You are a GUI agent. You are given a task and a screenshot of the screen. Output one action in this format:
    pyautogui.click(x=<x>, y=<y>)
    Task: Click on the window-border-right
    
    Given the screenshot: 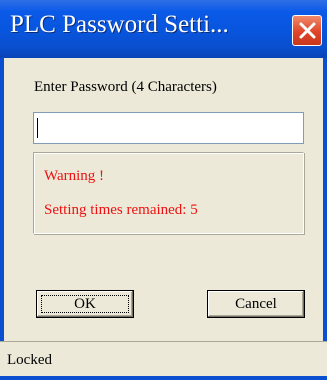 What is the action you would take?
    pyautogui.click(x=325, y=219)
    